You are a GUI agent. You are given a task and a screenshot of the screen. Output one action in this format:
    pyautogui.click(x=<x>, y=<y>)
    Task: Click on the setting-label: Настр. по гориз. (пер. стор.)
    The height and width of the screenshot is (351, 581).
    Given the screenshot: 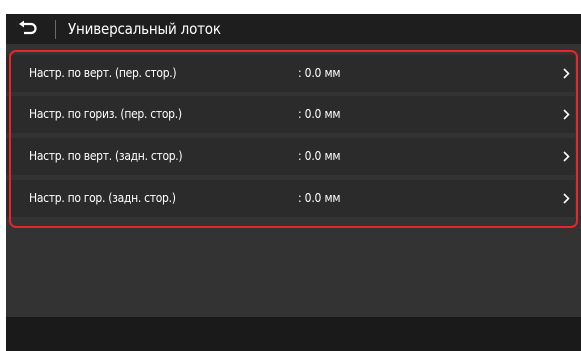 What is the action you would take?
    pyautogui.click(x=105, y=114)
    